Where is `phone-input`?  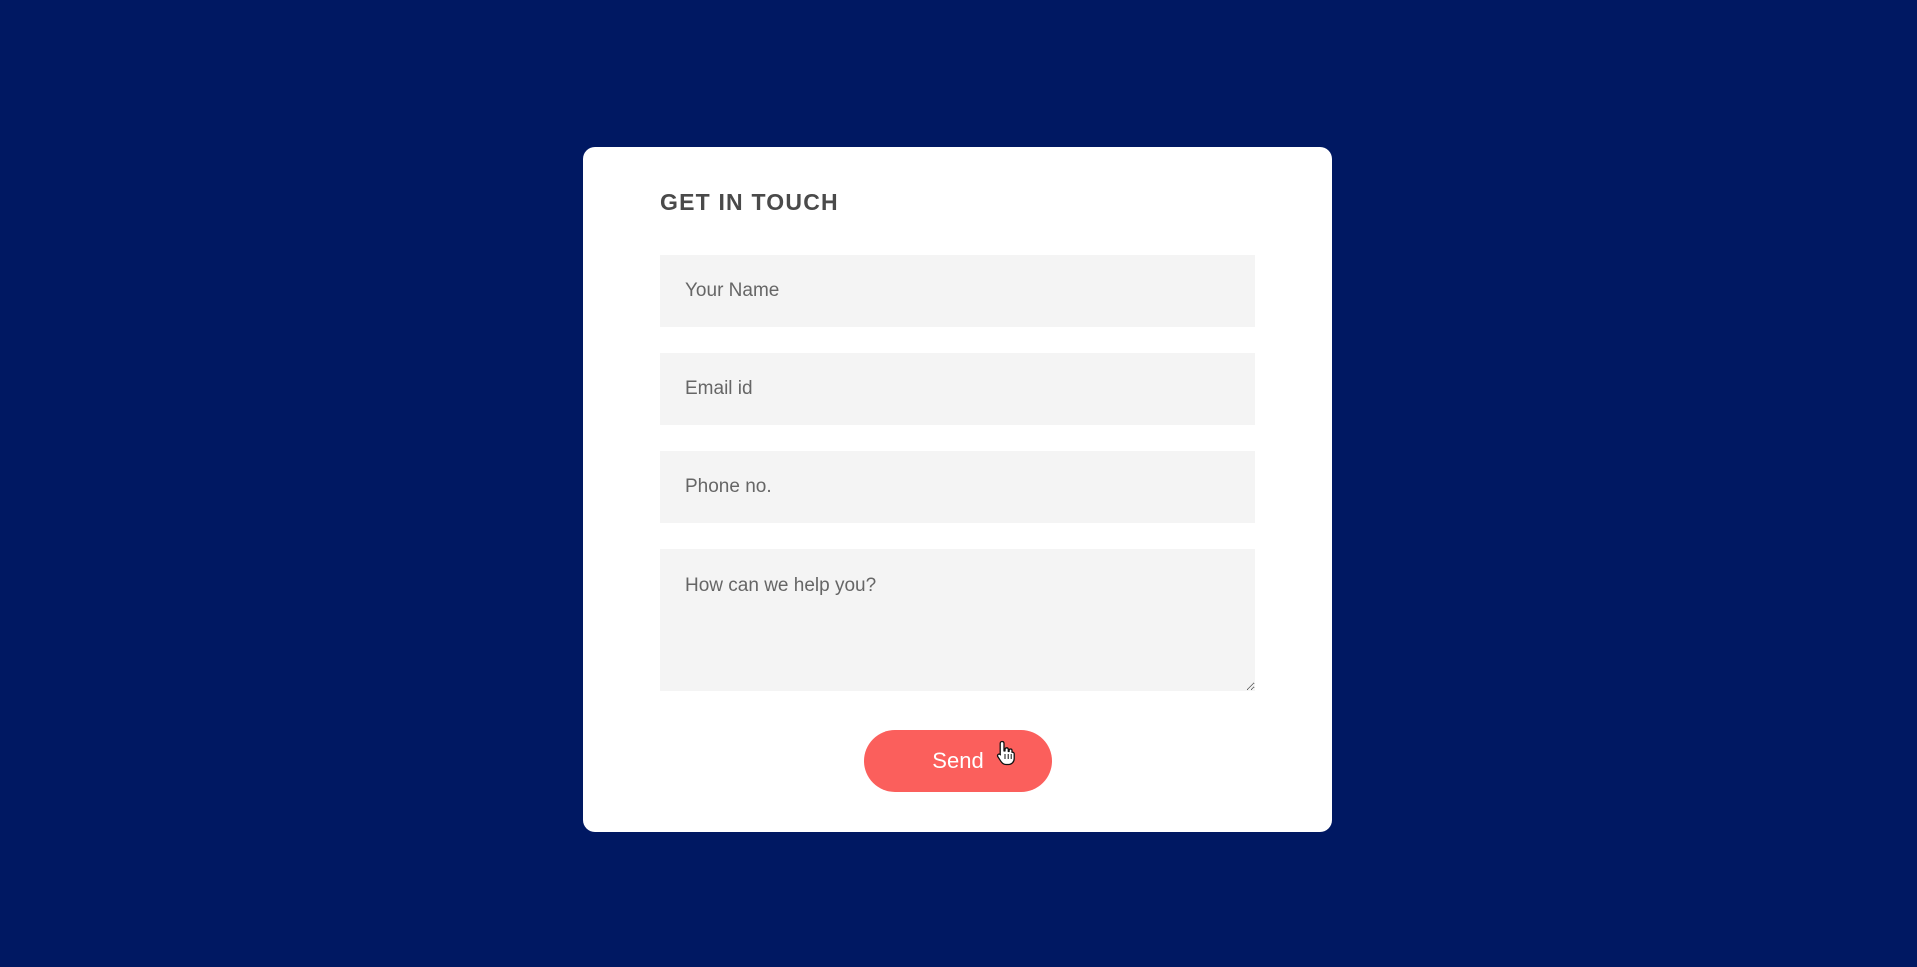 phone-input is located at coordinates (957, 487).